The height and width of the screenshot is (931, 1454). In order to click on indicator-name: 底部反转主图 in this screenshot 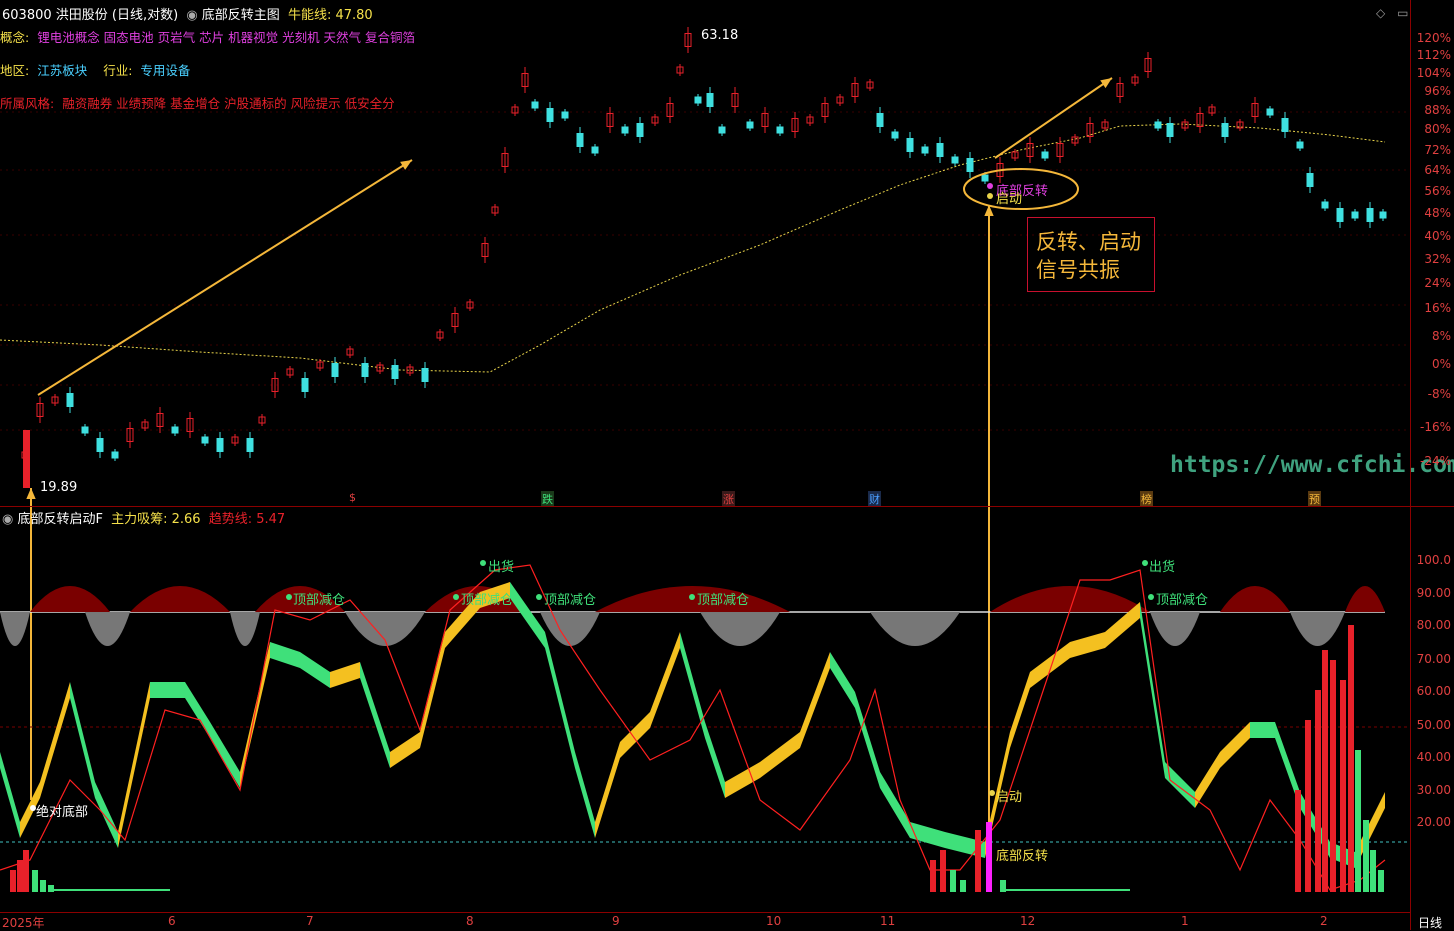, I will do `click(241, 15)`.